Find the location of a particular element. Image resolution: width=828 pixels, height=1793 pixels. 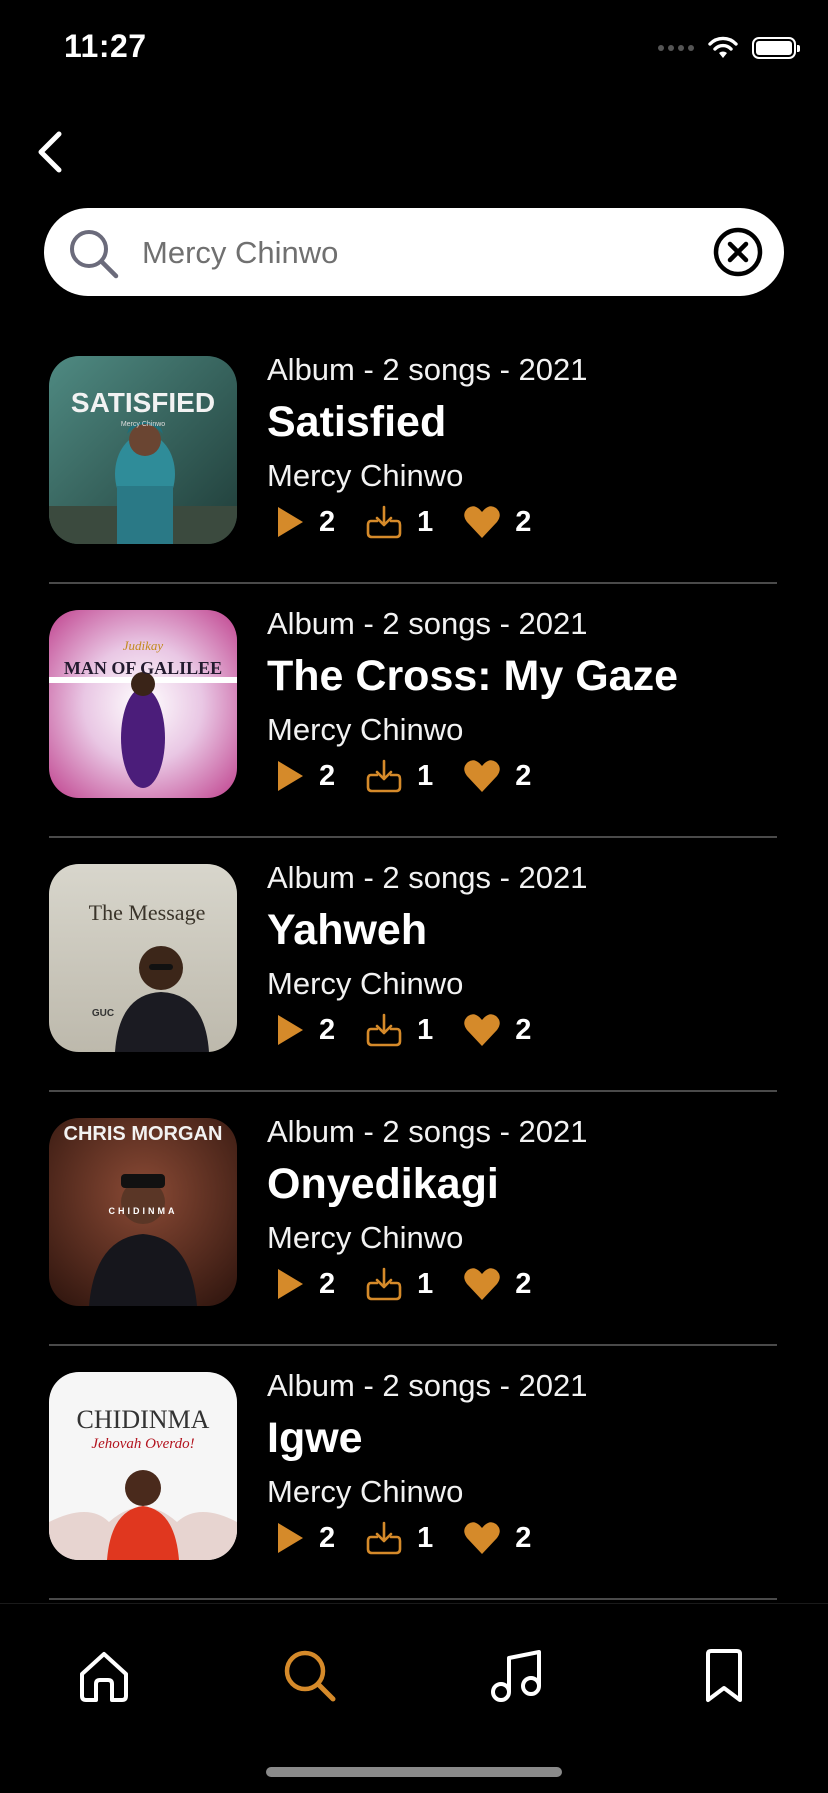

search-bar is located at coordinates (414, 252).